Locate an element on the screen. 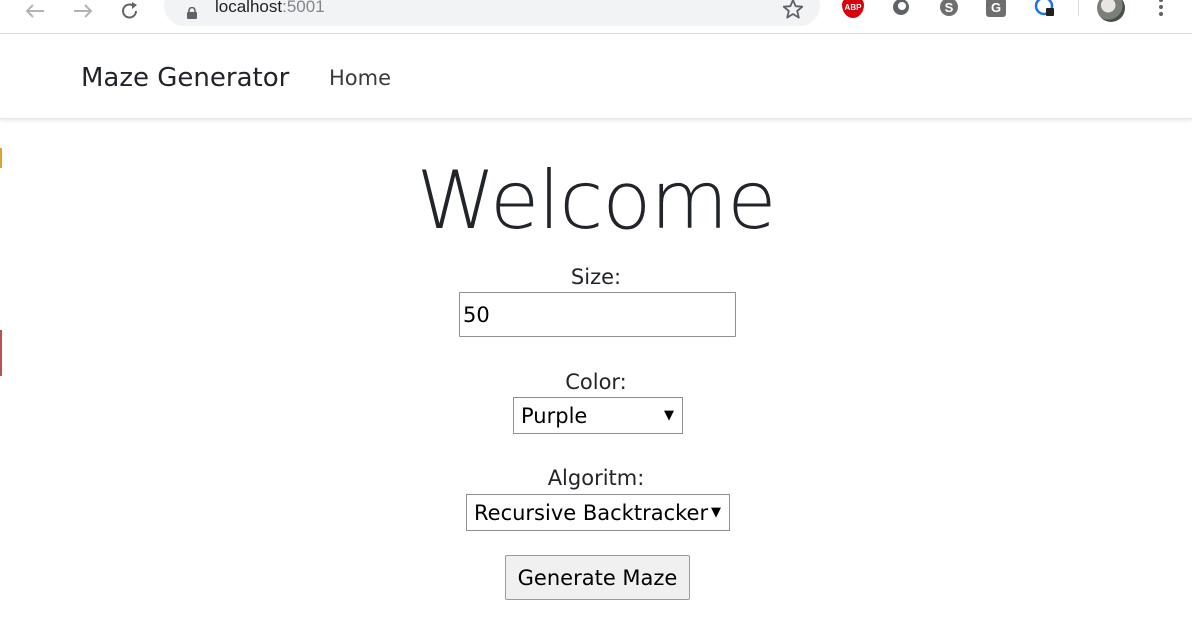 Image resolution: width=1192 pixels, height=625 pixels. browser-menu-icon is located at coordinates (1161, 9).